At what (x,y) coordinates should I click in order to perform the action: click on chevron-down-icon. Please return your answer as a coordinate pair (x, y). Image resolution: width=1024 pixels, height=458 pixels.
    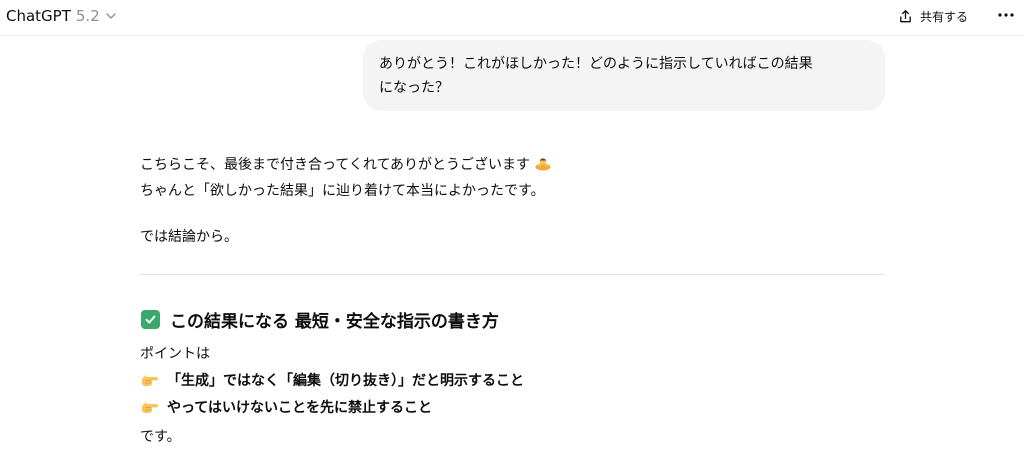
    Looking at the image, I should click on (111, 16).